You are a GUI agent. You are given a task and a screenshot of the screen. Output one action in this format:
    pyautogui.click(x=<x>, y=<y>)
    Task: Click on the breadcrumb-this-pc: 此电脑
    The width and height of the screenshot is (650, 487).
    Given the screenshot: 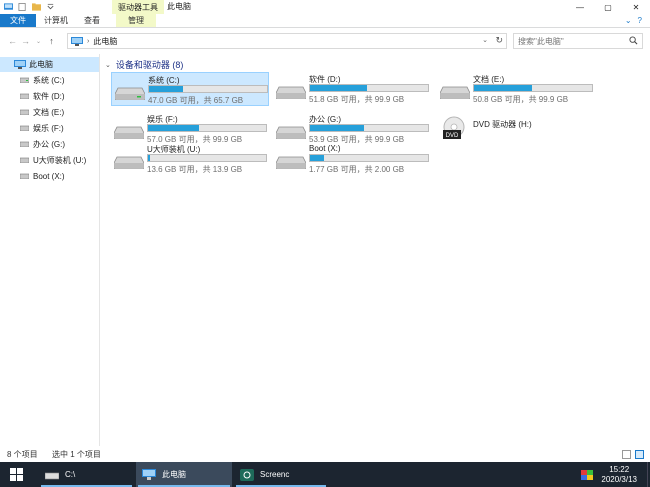 What is the action you would take?
    pyautogui.click(x=105, y=41)
    